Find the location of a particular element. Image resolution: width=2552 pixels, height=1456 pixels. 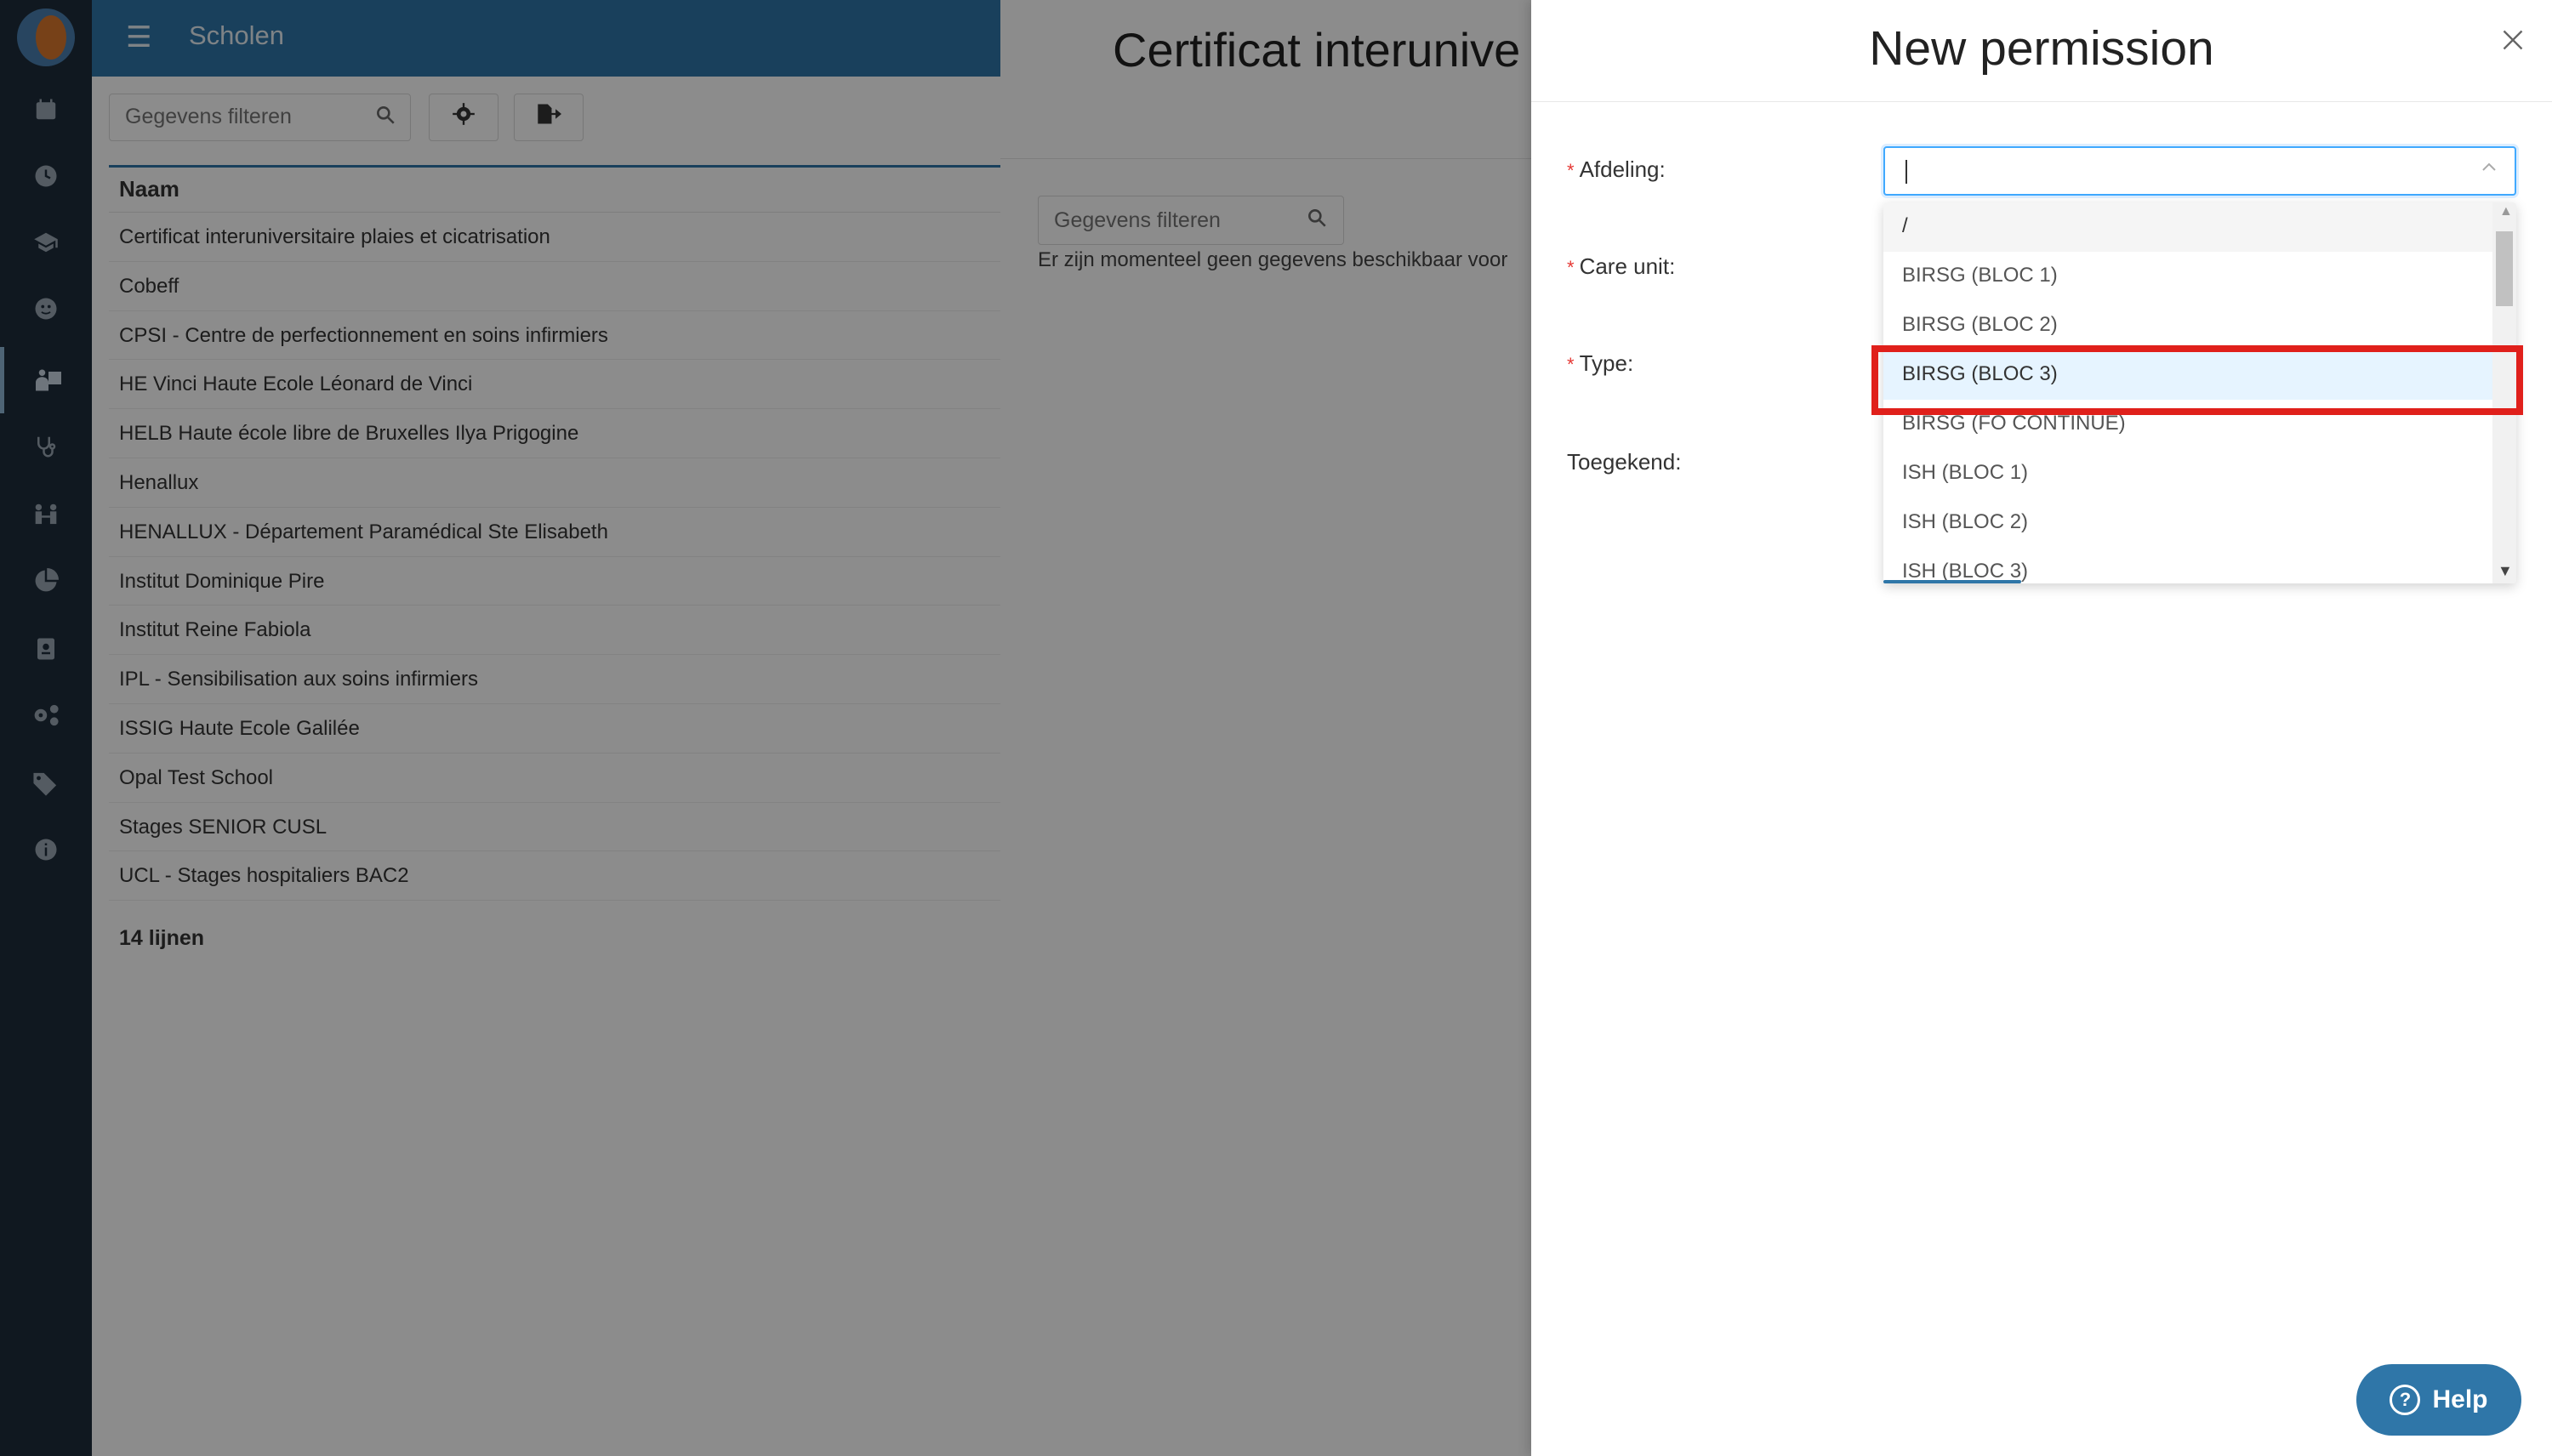

type-label: * Type: is located at coordinates (1600, 363).